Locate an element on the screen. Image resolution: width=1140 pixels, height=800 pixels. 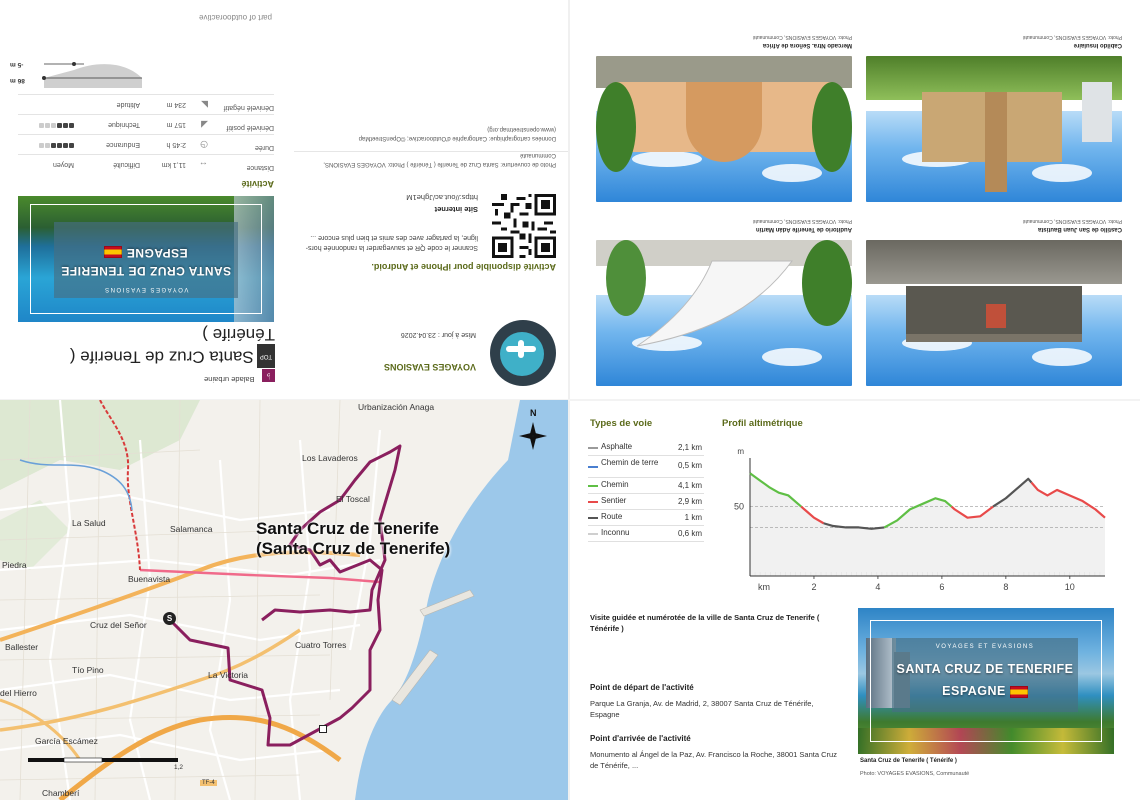
hiker-icon: ♭ is located at coordinates (268, 375).